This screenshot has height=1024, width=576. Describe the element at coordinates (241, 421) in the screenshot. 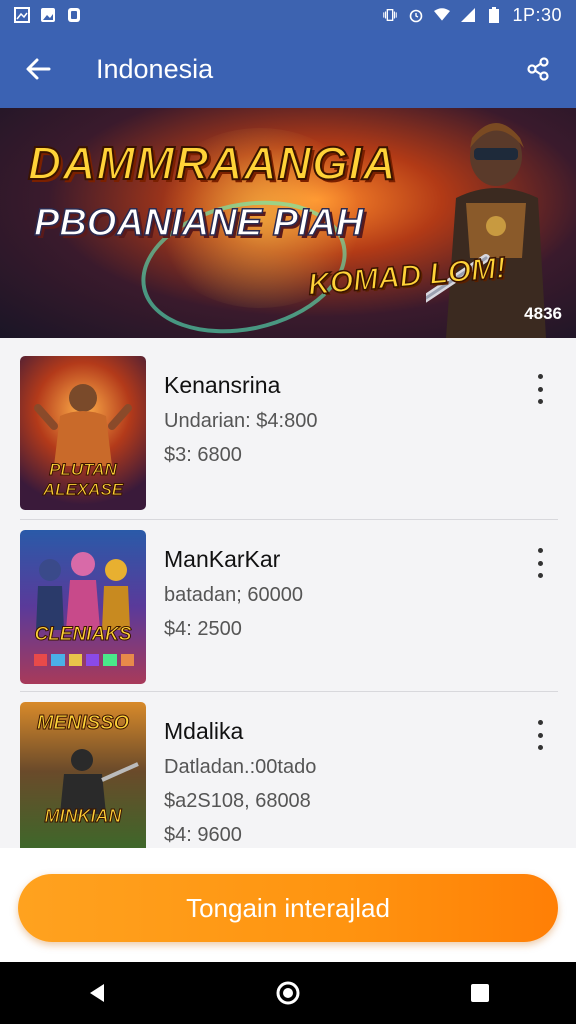

I see `item-detail: Undarian: $4:800` at that location.